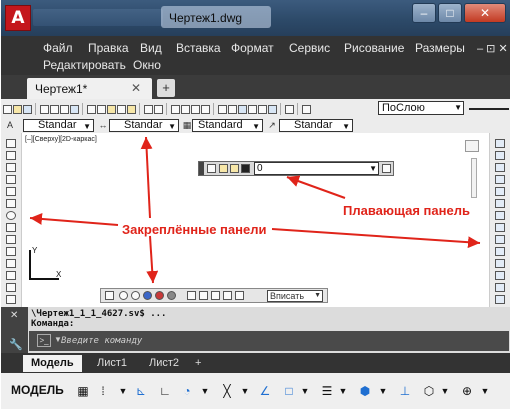 The height and width of the screenshot is (409, 511). Describe the element at coordinates (11, 215) in the screenshot. I see `circle-icon` at that location.